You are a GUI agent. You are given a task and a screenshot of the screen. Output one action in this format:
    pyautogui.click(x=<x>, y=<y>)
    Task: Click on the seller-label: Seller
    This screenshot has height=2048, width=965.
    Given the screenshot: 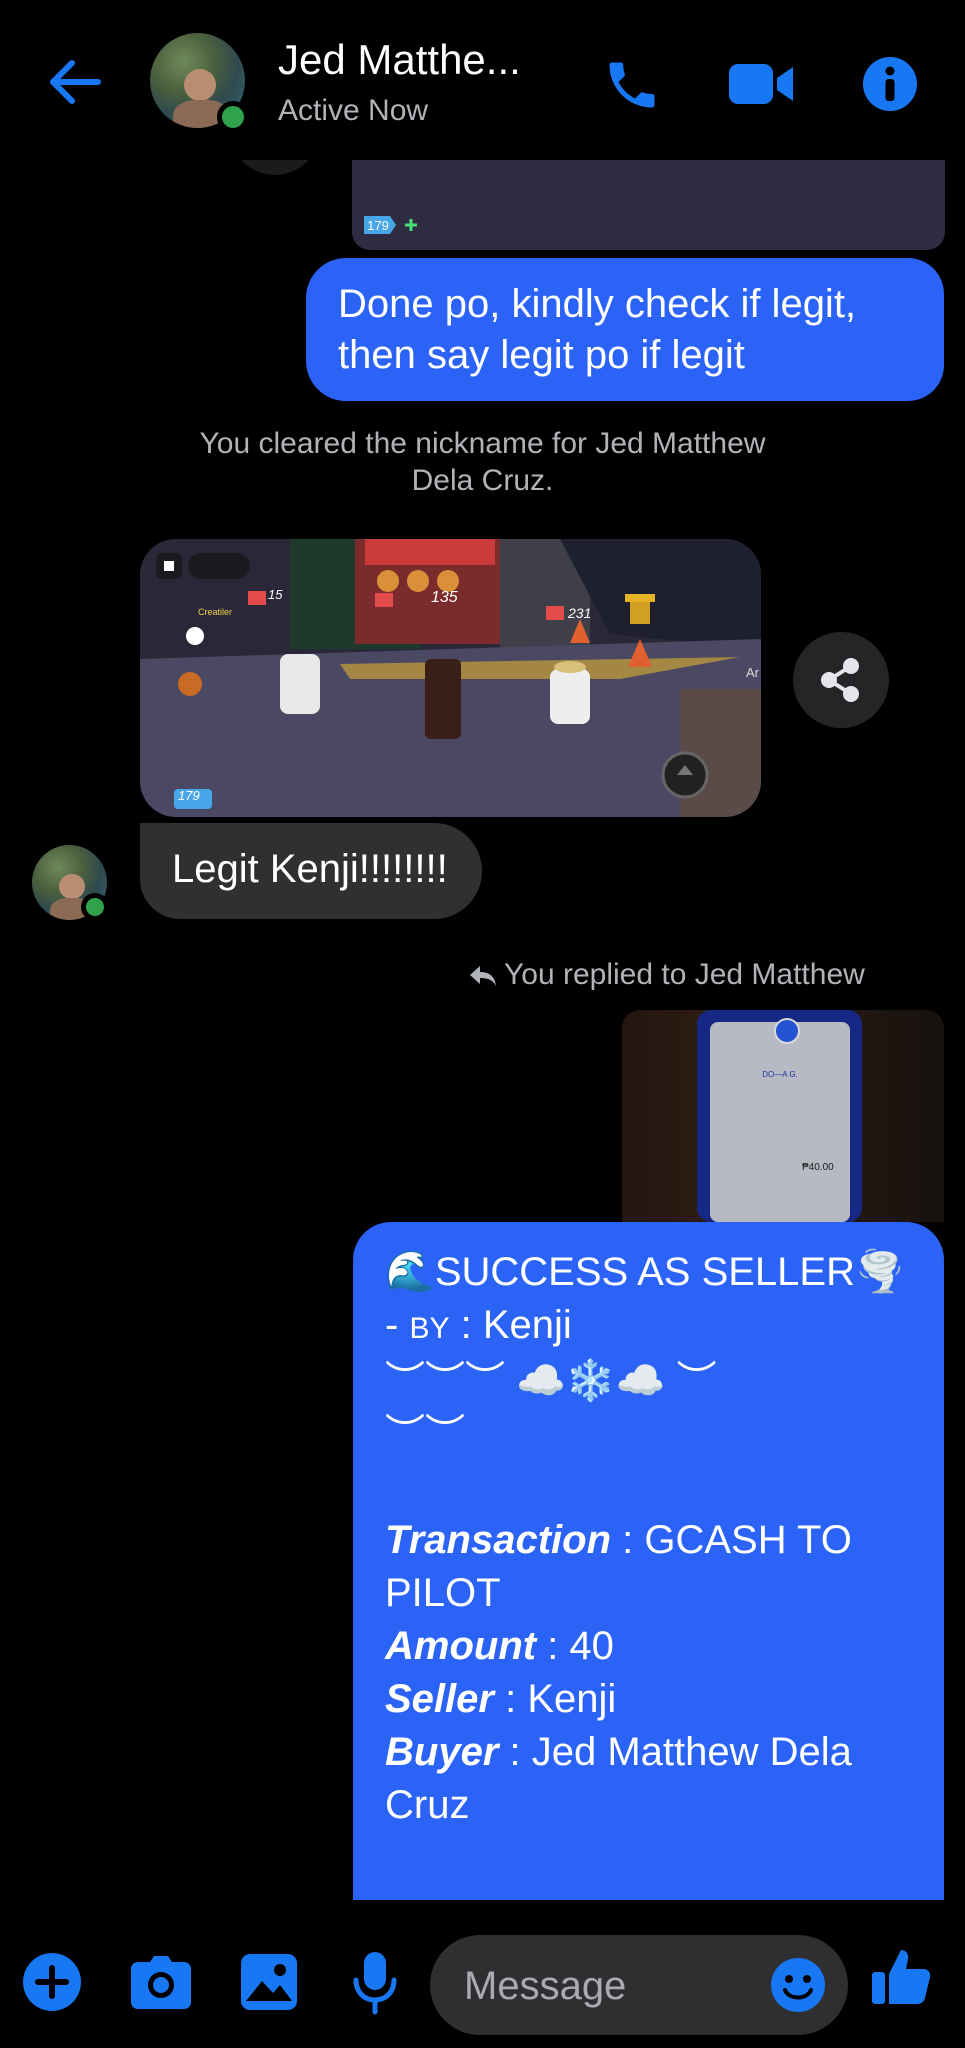 What is the action you would take?
    pyautogui.click(x=439, y=1699)
    